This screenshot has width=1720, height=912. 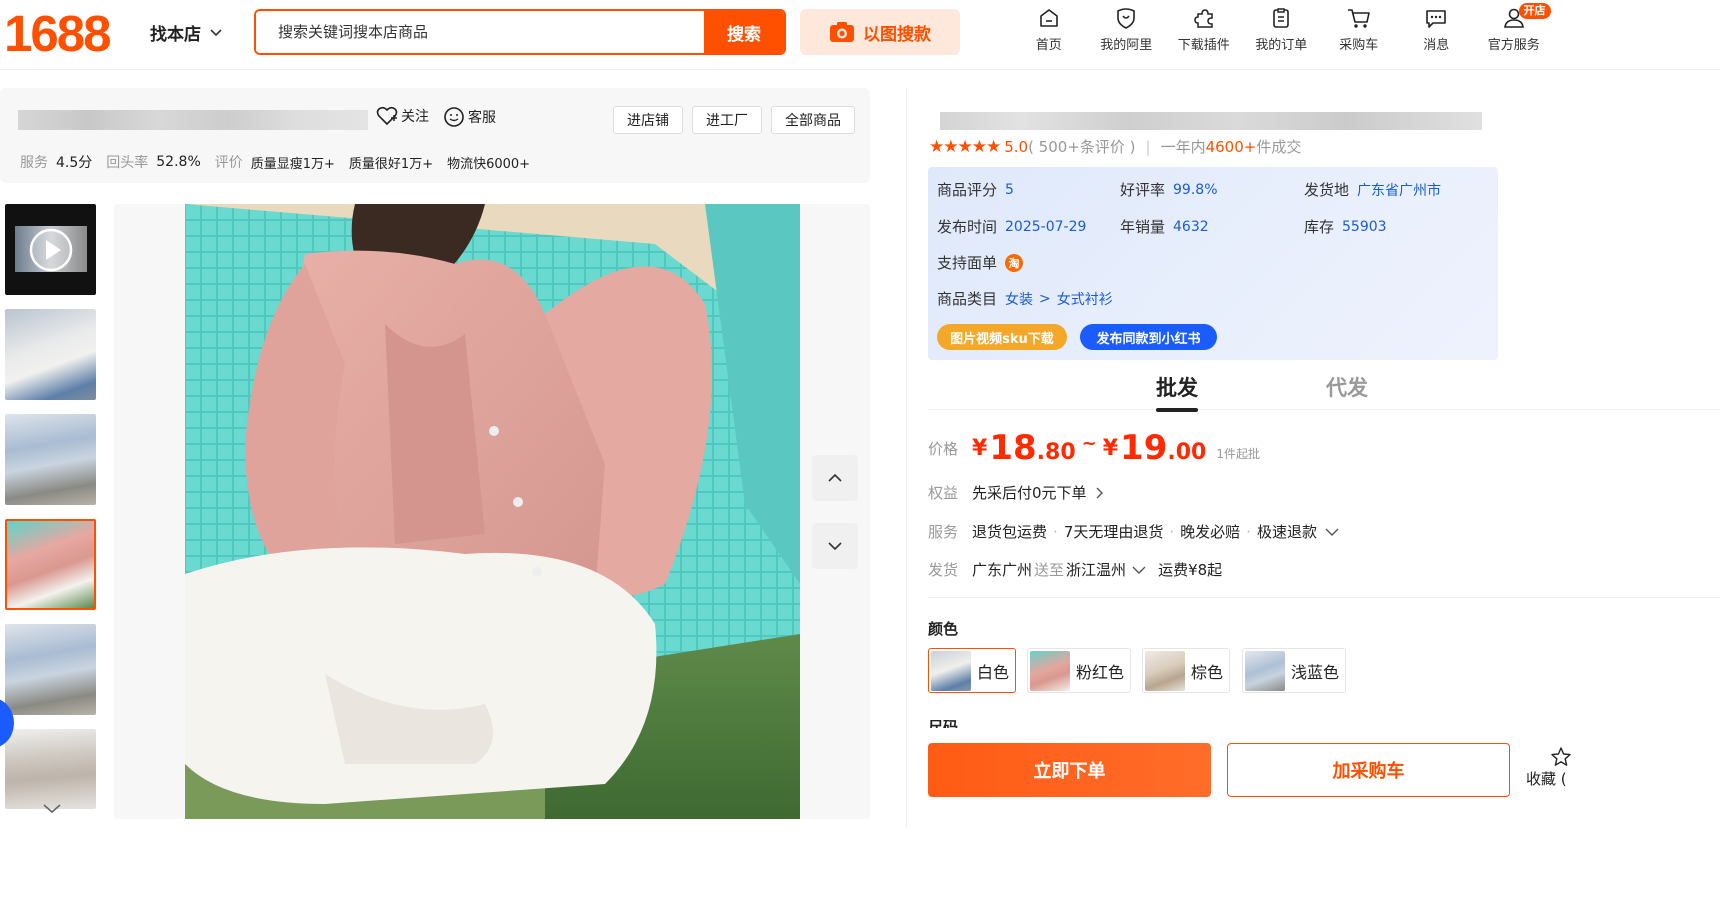 What do you see at coordinates (1100, 672) in the screenshot?
I see `color-option-label: 粉红色` at bounding box center [1100, 672].